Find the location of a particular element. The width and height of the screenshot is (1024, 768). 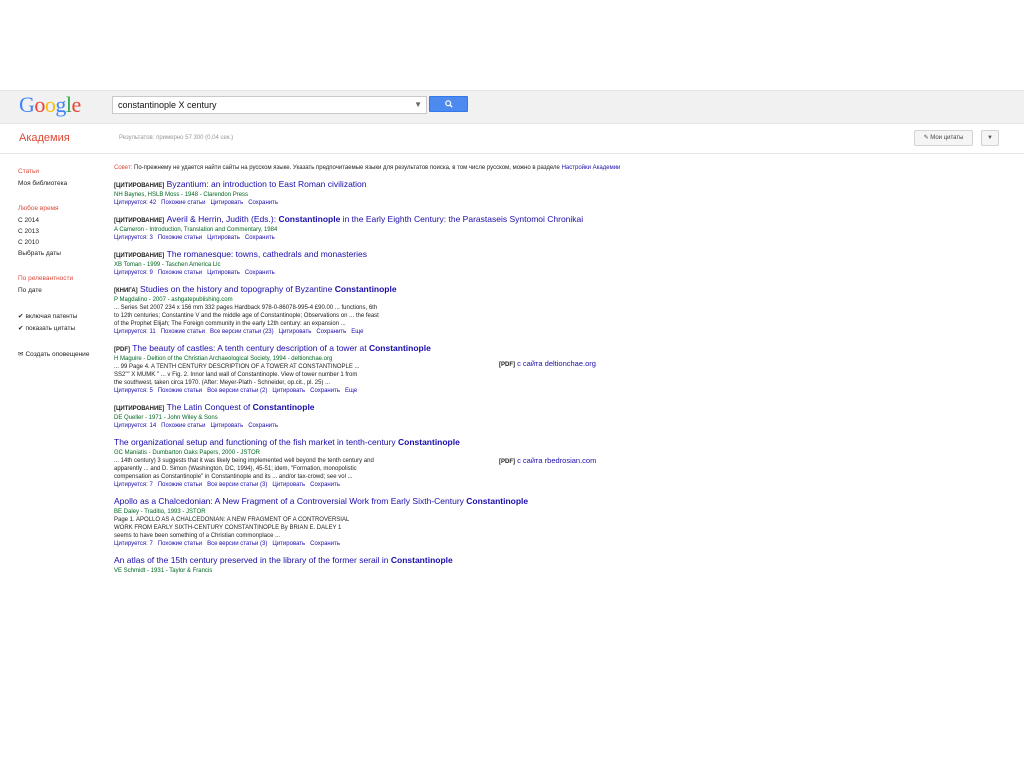

result-action-link: Цитируется: 9 is located at coordinates (133, 273).